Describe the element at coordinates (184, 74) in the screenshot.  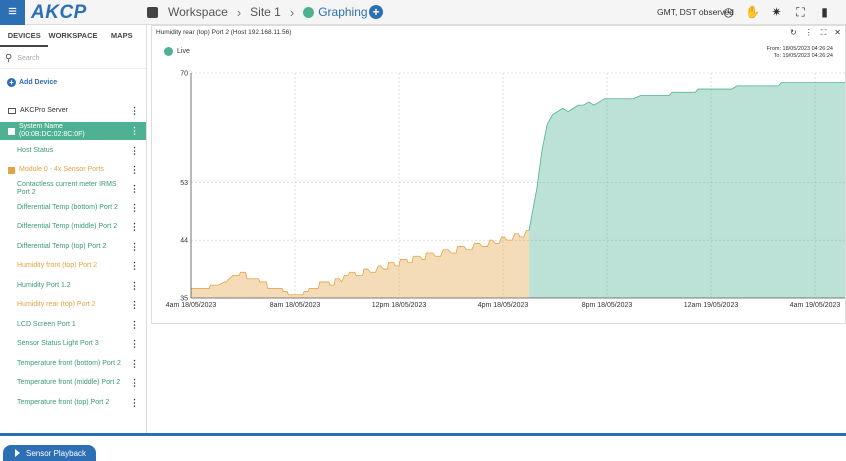
I see `y-tick-label: 70` at that location.